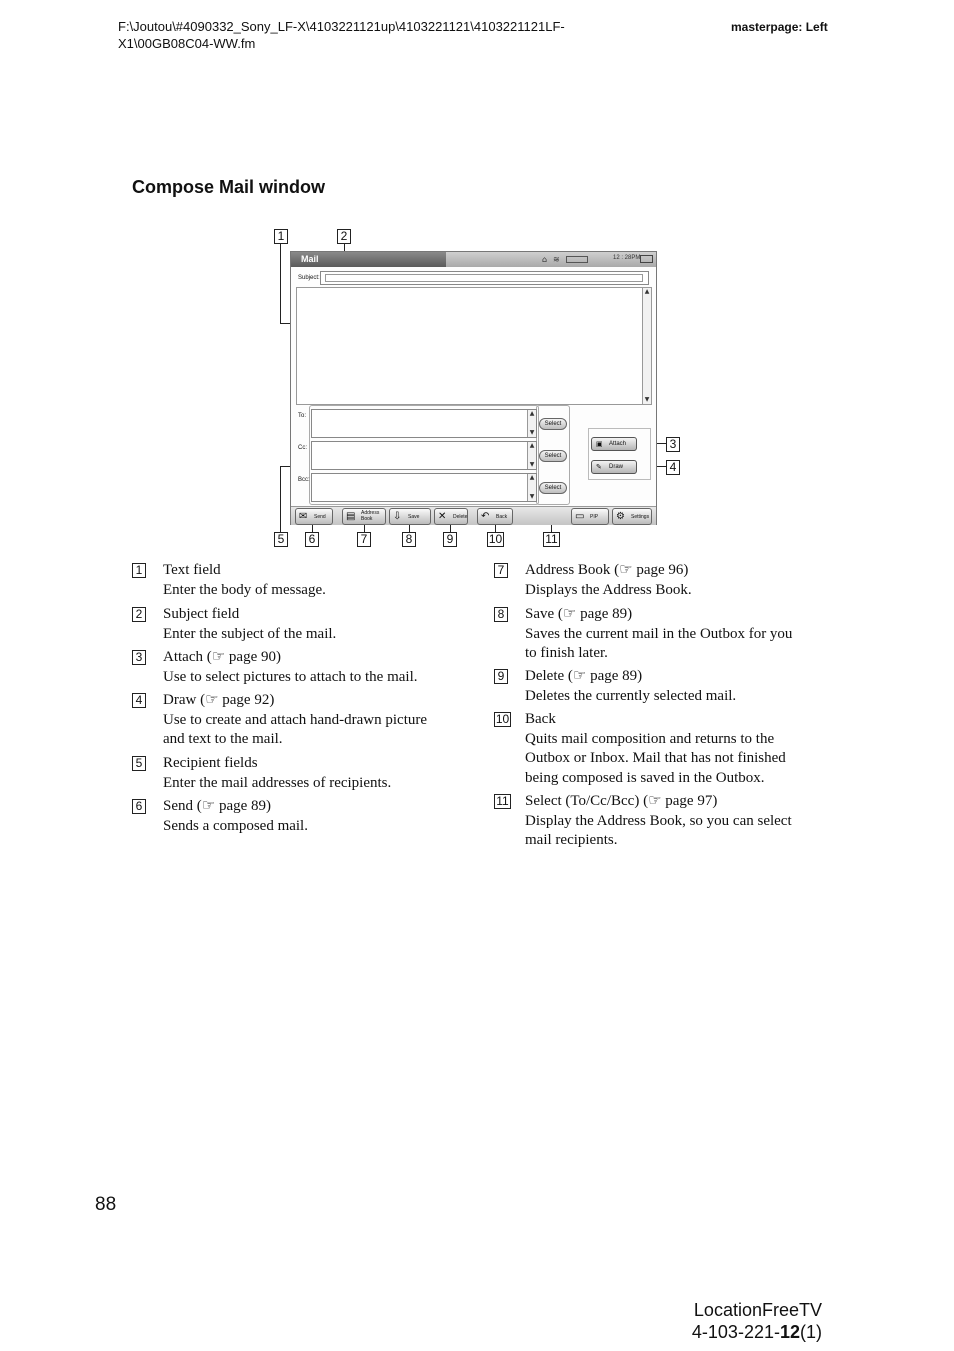  What do you see at coordinates (531, 423) in the screenshot?
I see `to-scrollbar: ▲ ▼` at bounding box center [531, 423].